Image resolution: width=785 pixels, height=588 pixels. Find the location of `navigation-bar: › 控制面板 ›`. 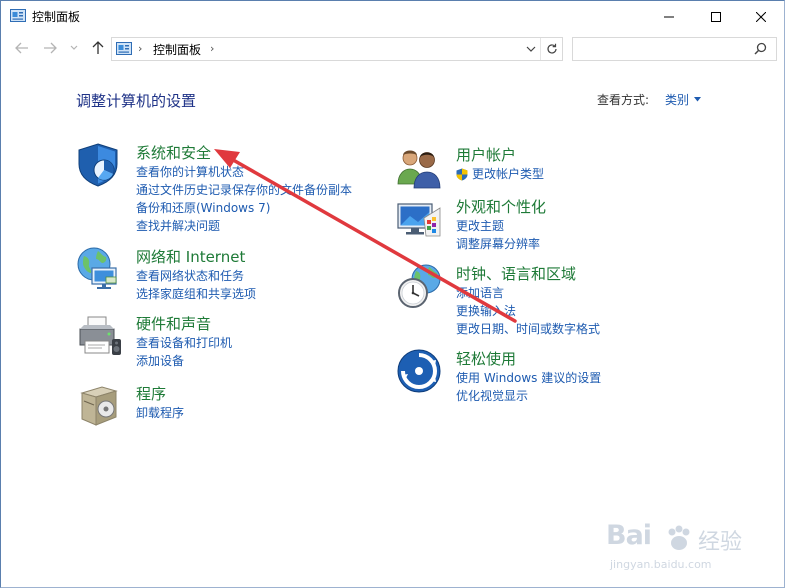

navigation-bar: › 控制面板 › is located at coordinates (392, 49).